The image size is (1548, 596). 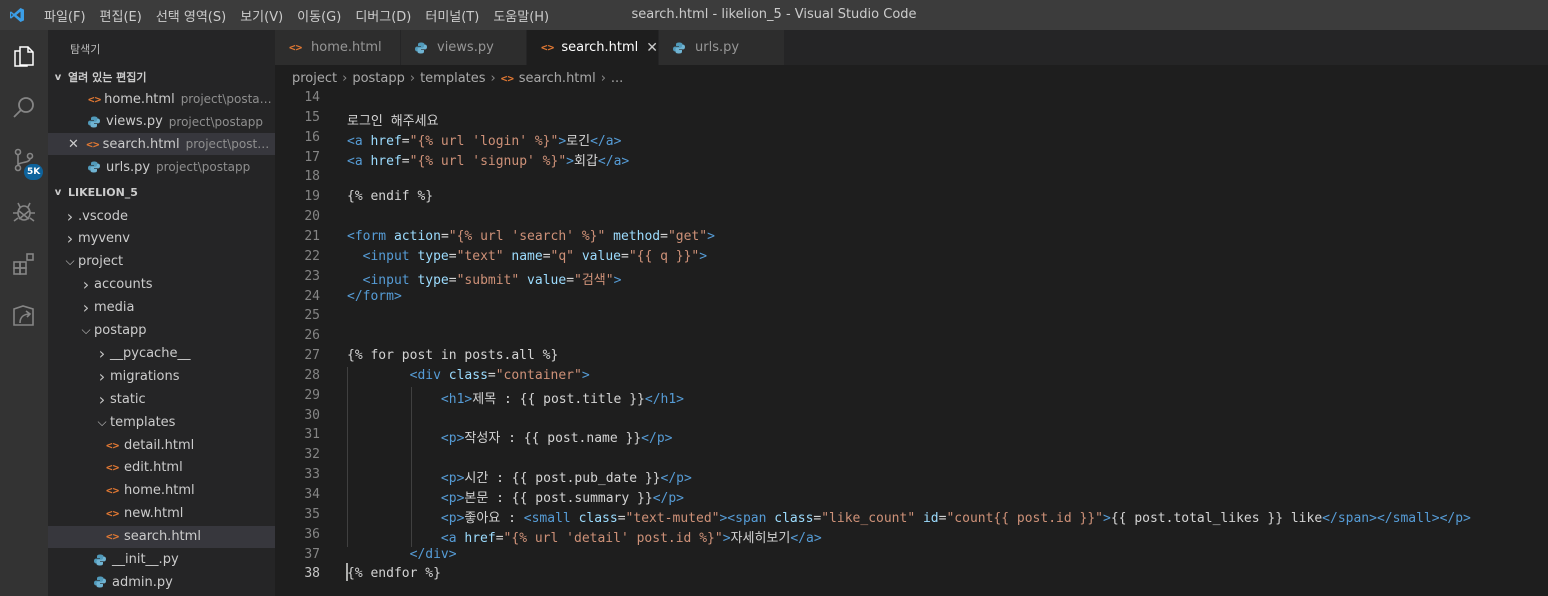 I want to click on folder-item: › migrations, so click(x=161, y=376).